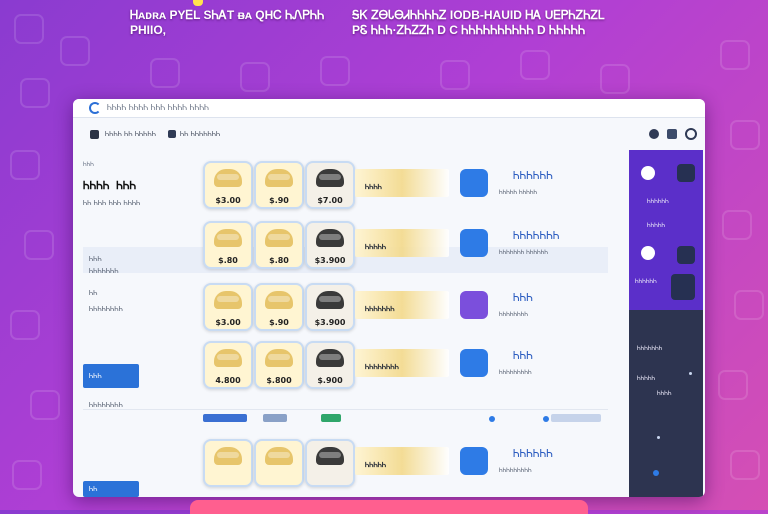 The image size is (768, 514). I want to click on product-card: $.800, so click(279, 365).